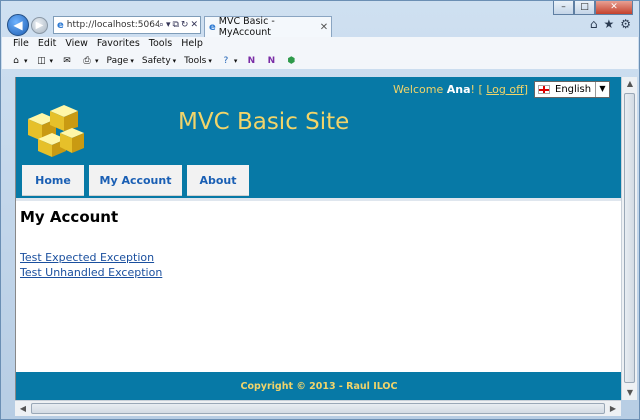 The width and height of the screenshot is (640, 420). Describe the element at coordinates (602, 89) in the screenshot. I see `chevron-down-icon: ▼` at that location.